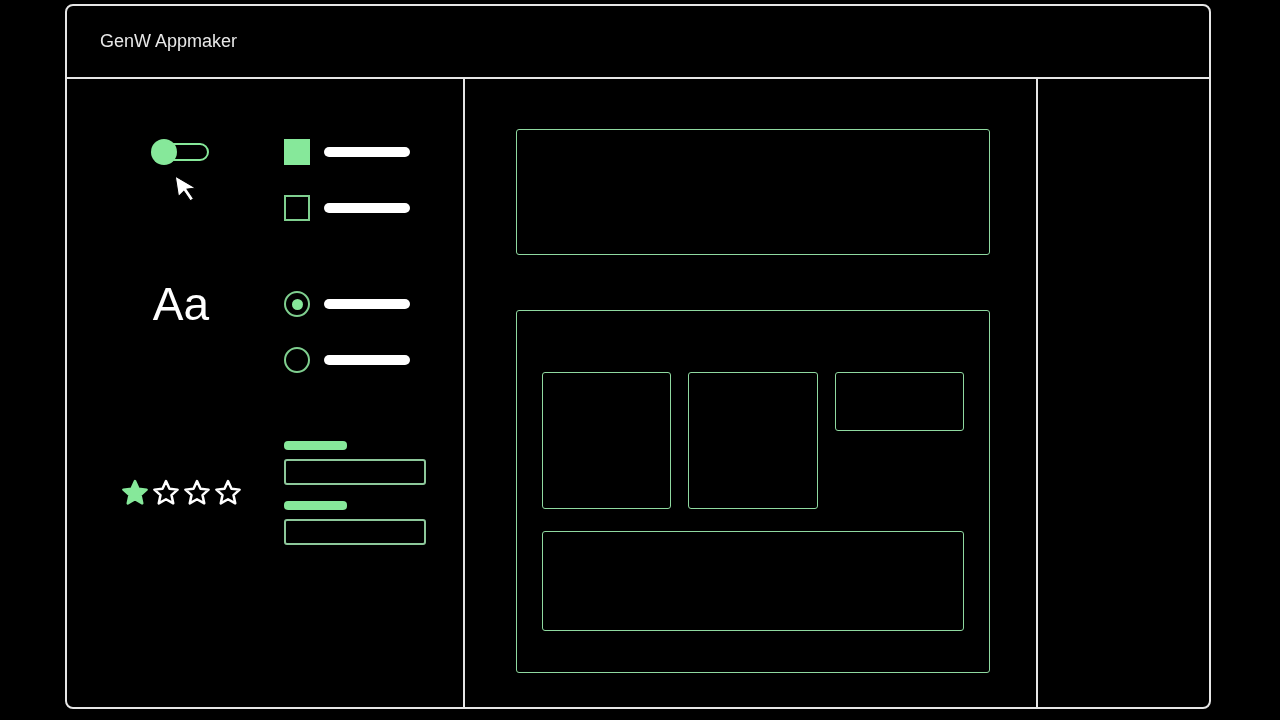 This screenshot has width=1280, height=720. I want to click on window-title: GenW Appmaker, so click(169, 41).